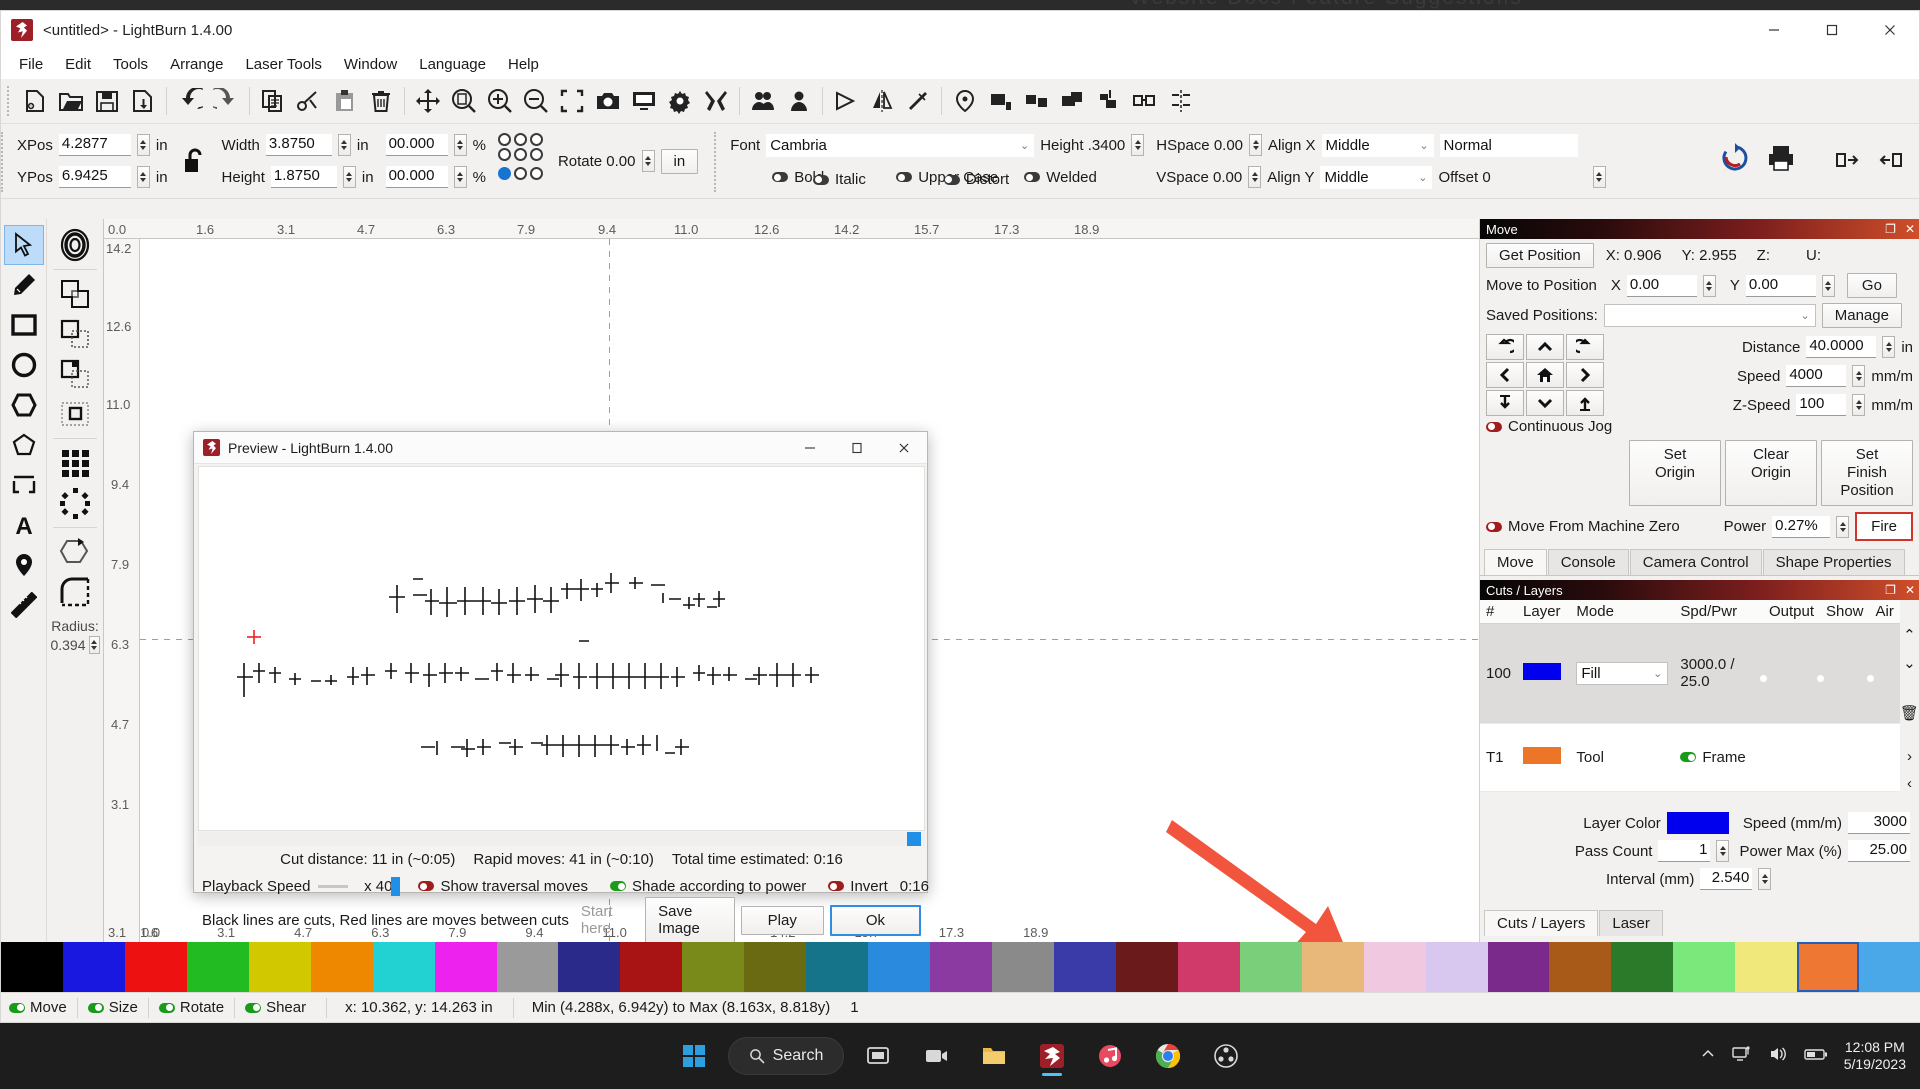 This screenshot has width=1920, height=1089. What do you see at coordinates (679, 161) in the screenshot?
I see `units-button: in` at bounding box center [679, 161].